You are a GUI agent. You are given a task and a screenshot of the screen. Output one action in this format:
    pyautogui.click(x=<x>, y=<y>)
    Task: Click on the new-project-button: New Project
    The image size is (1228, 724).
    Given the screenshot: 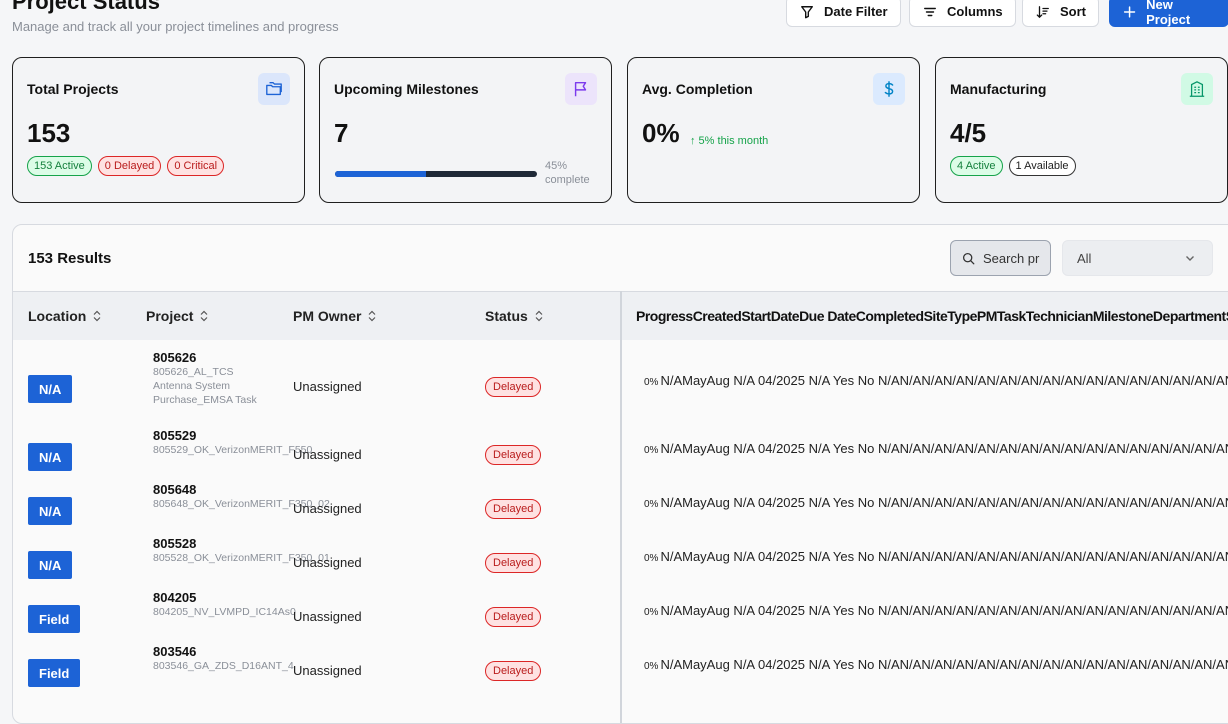 What is the action you would take?
    pyautogui.click(x=1168, y=13)
    